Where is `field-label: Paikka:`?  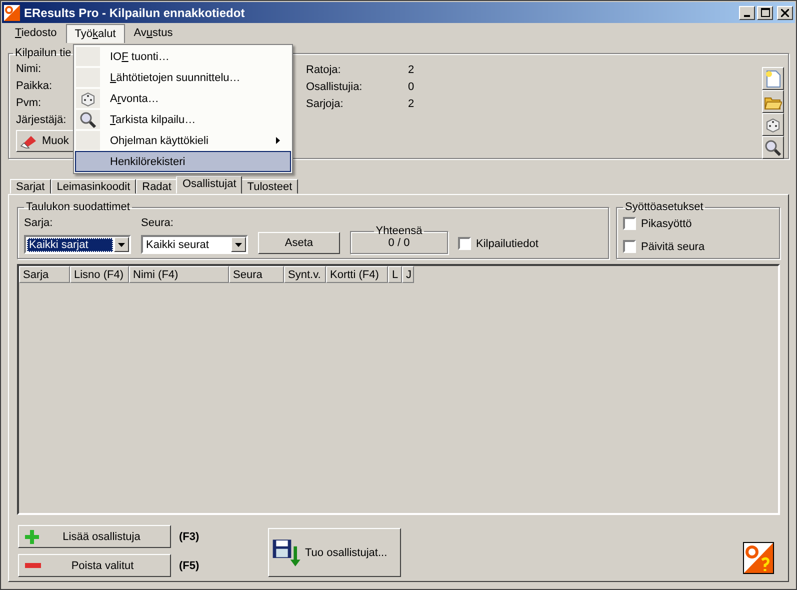 field-label: Paikka: is located at coordinates (34, 86).